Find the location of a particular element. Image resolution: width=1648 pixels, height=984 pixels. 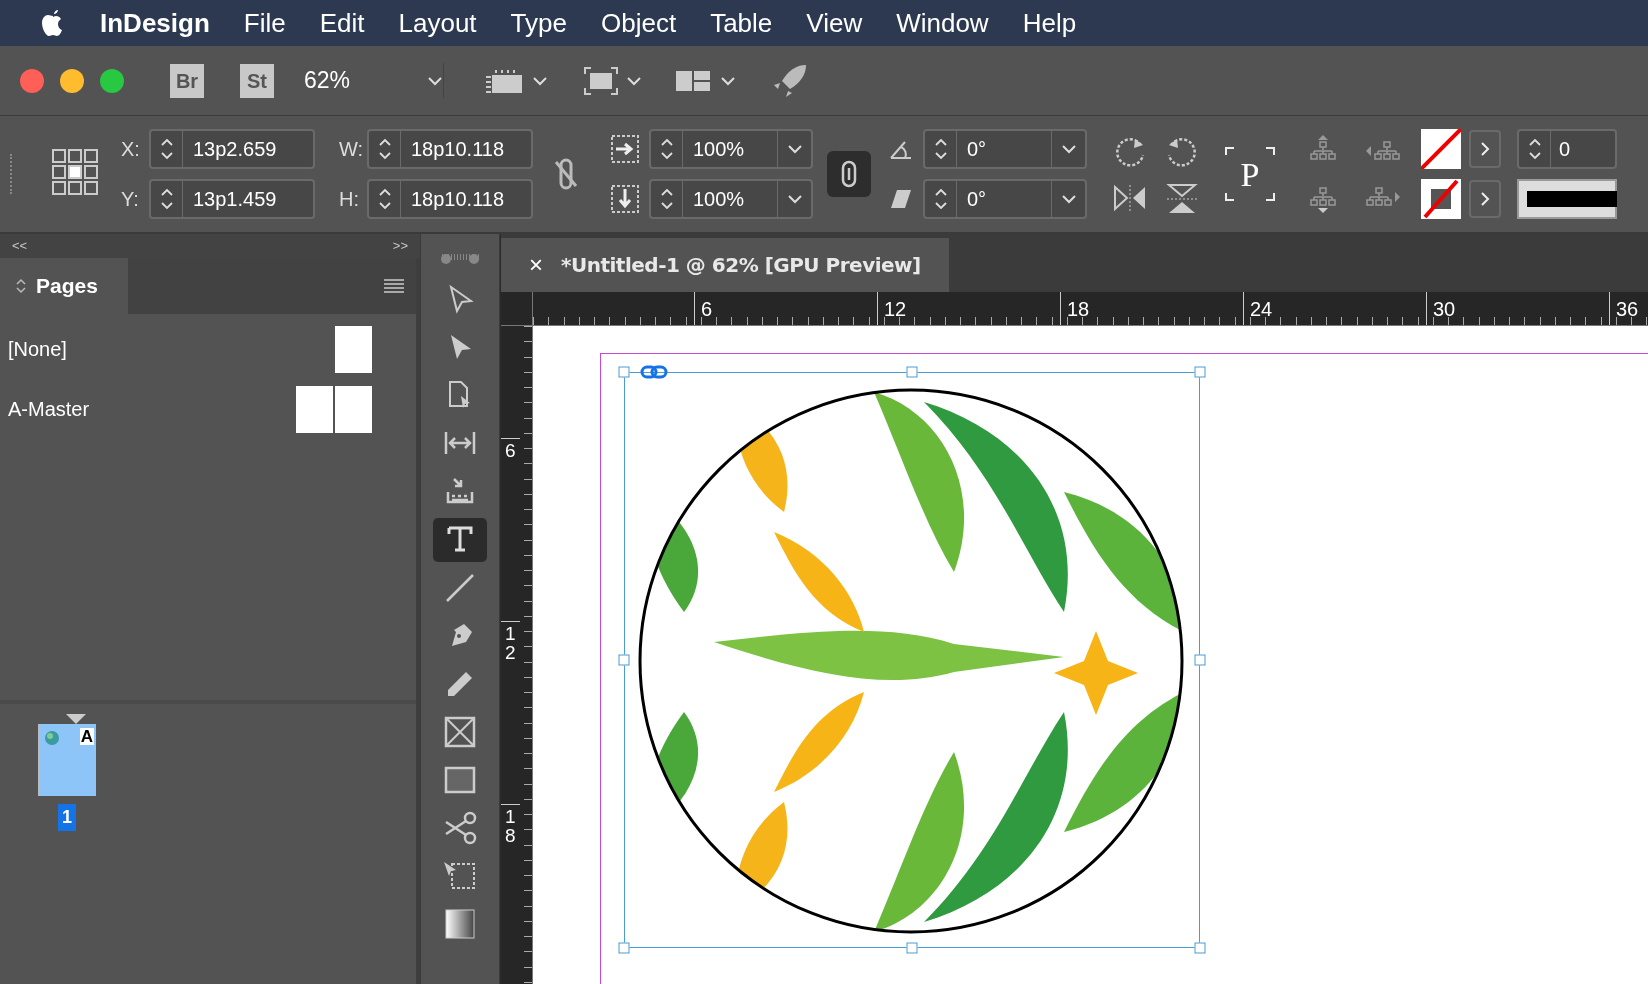

stroke-style-icon is located at coordinates (1567, 199).